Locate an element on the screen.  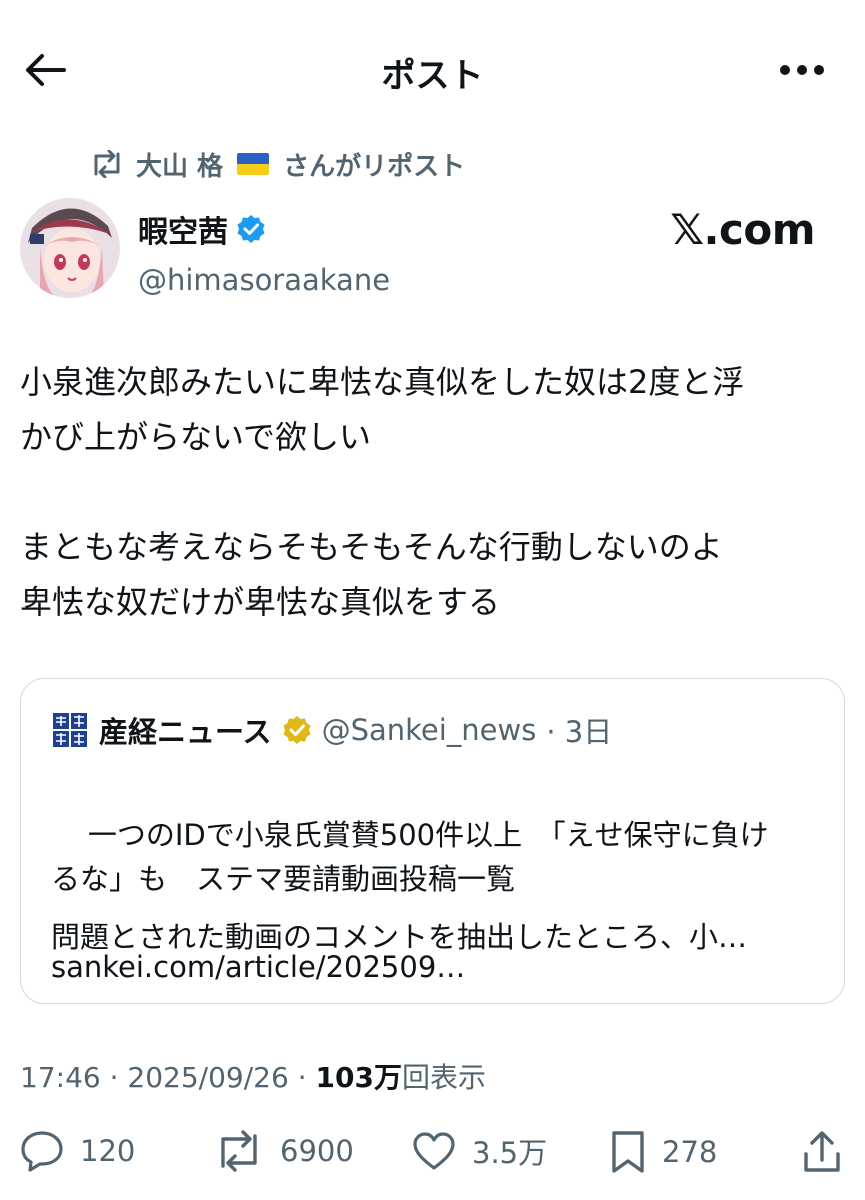
ukraine-flag-icon is located at coordinates (253, 164).